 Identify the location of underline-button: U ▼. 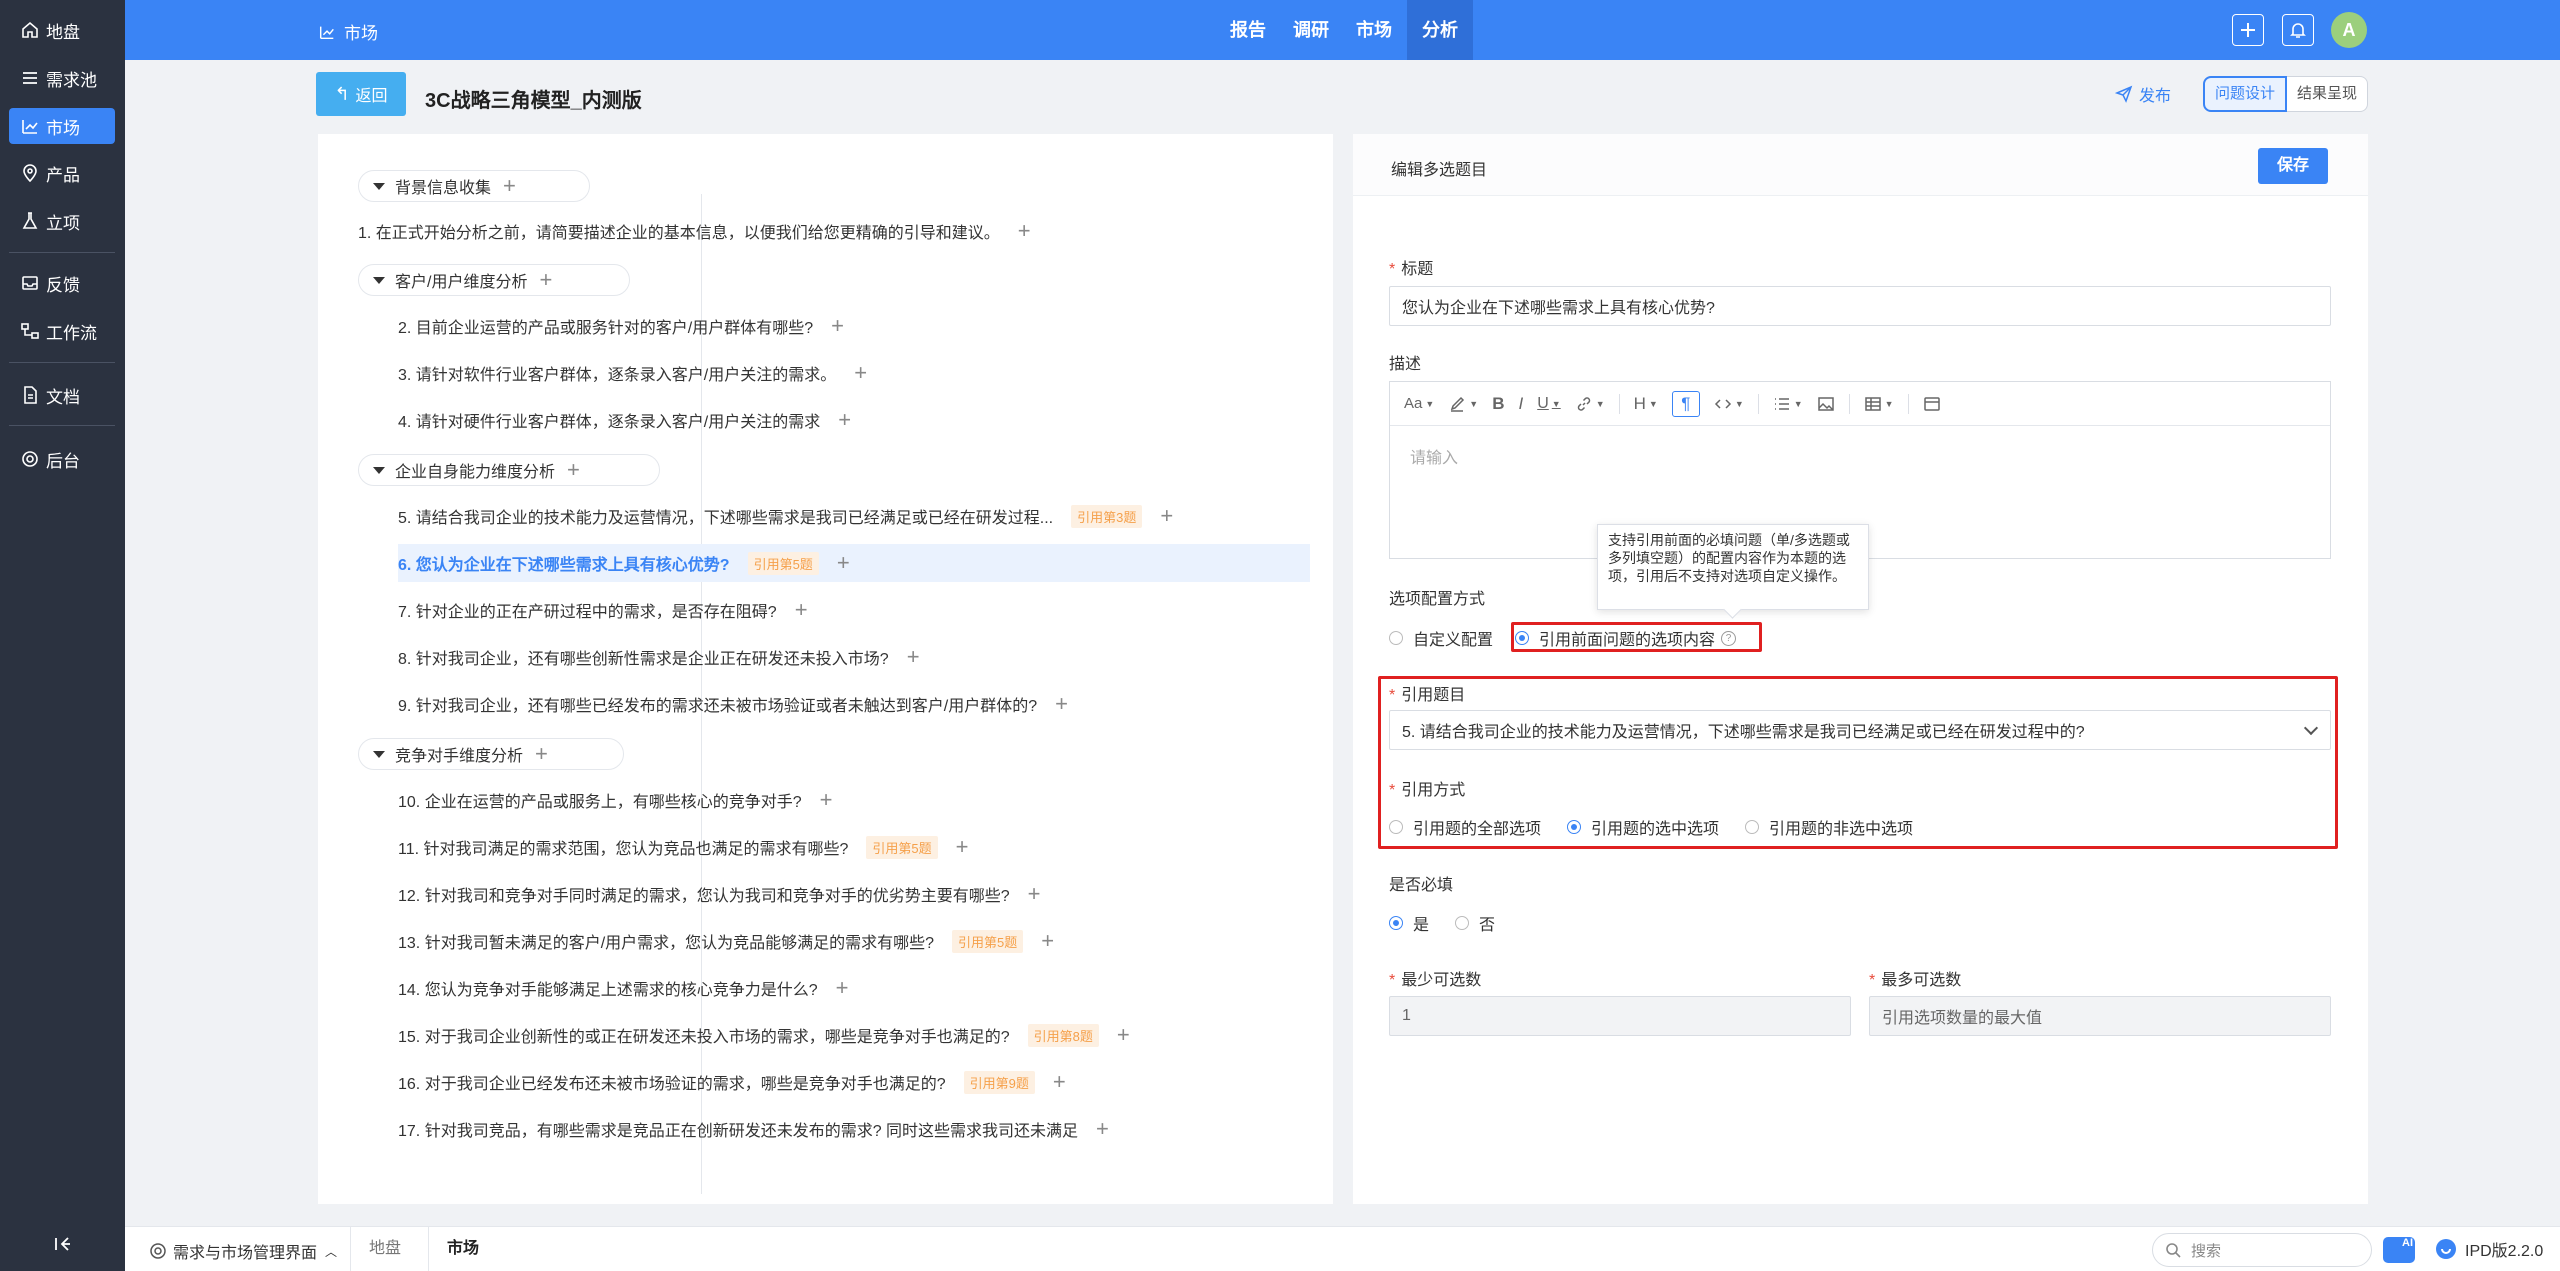
(1548, 404).